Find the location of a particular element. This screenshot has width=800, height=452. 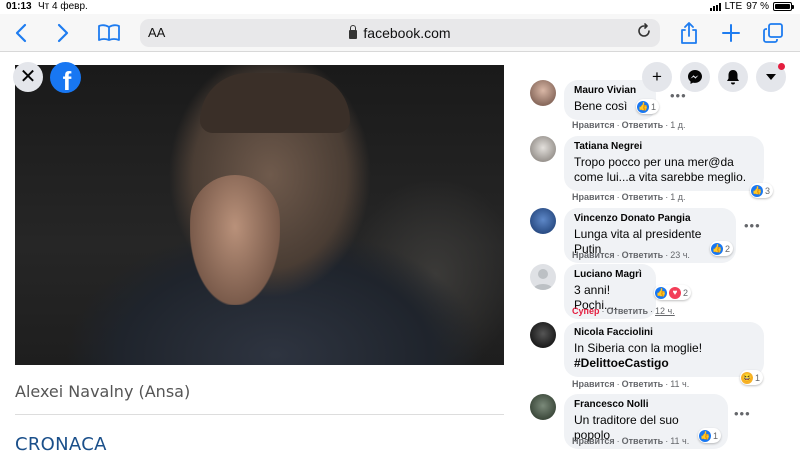

close-button: ✕ is located at coordinates (28, 77).